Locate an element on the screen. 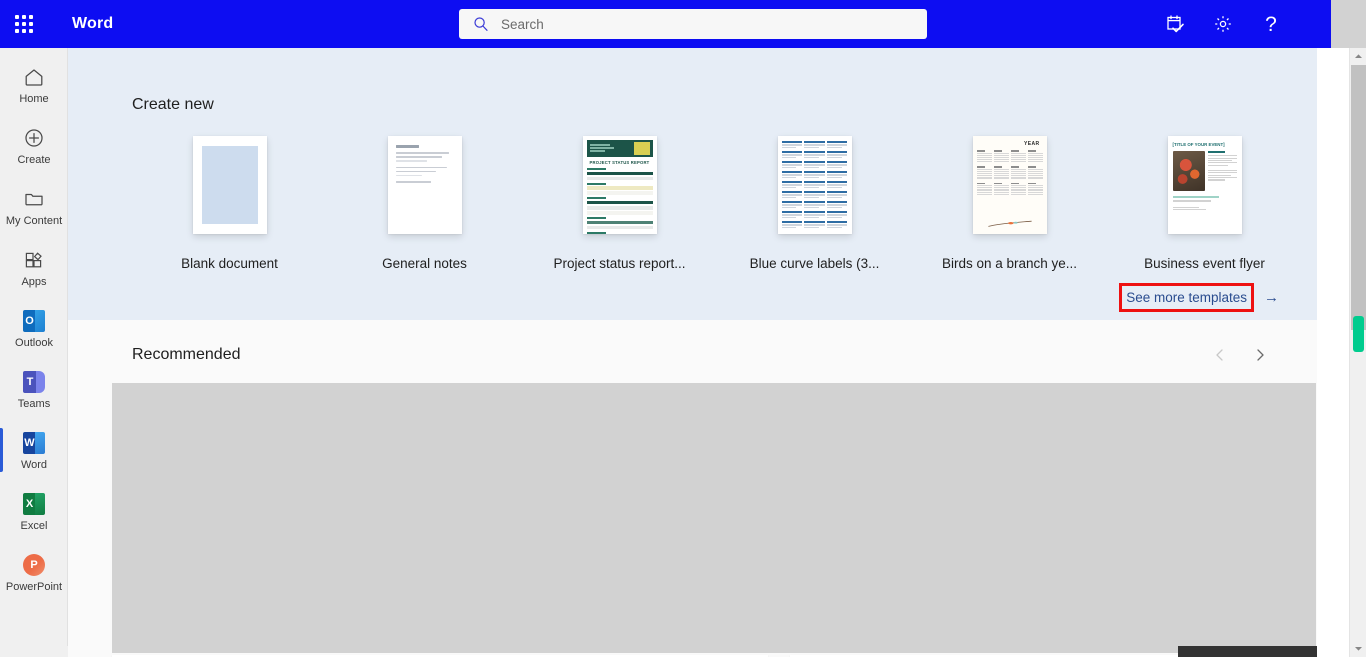  recommended-header: Recommended is located at coordinates (692, 343).